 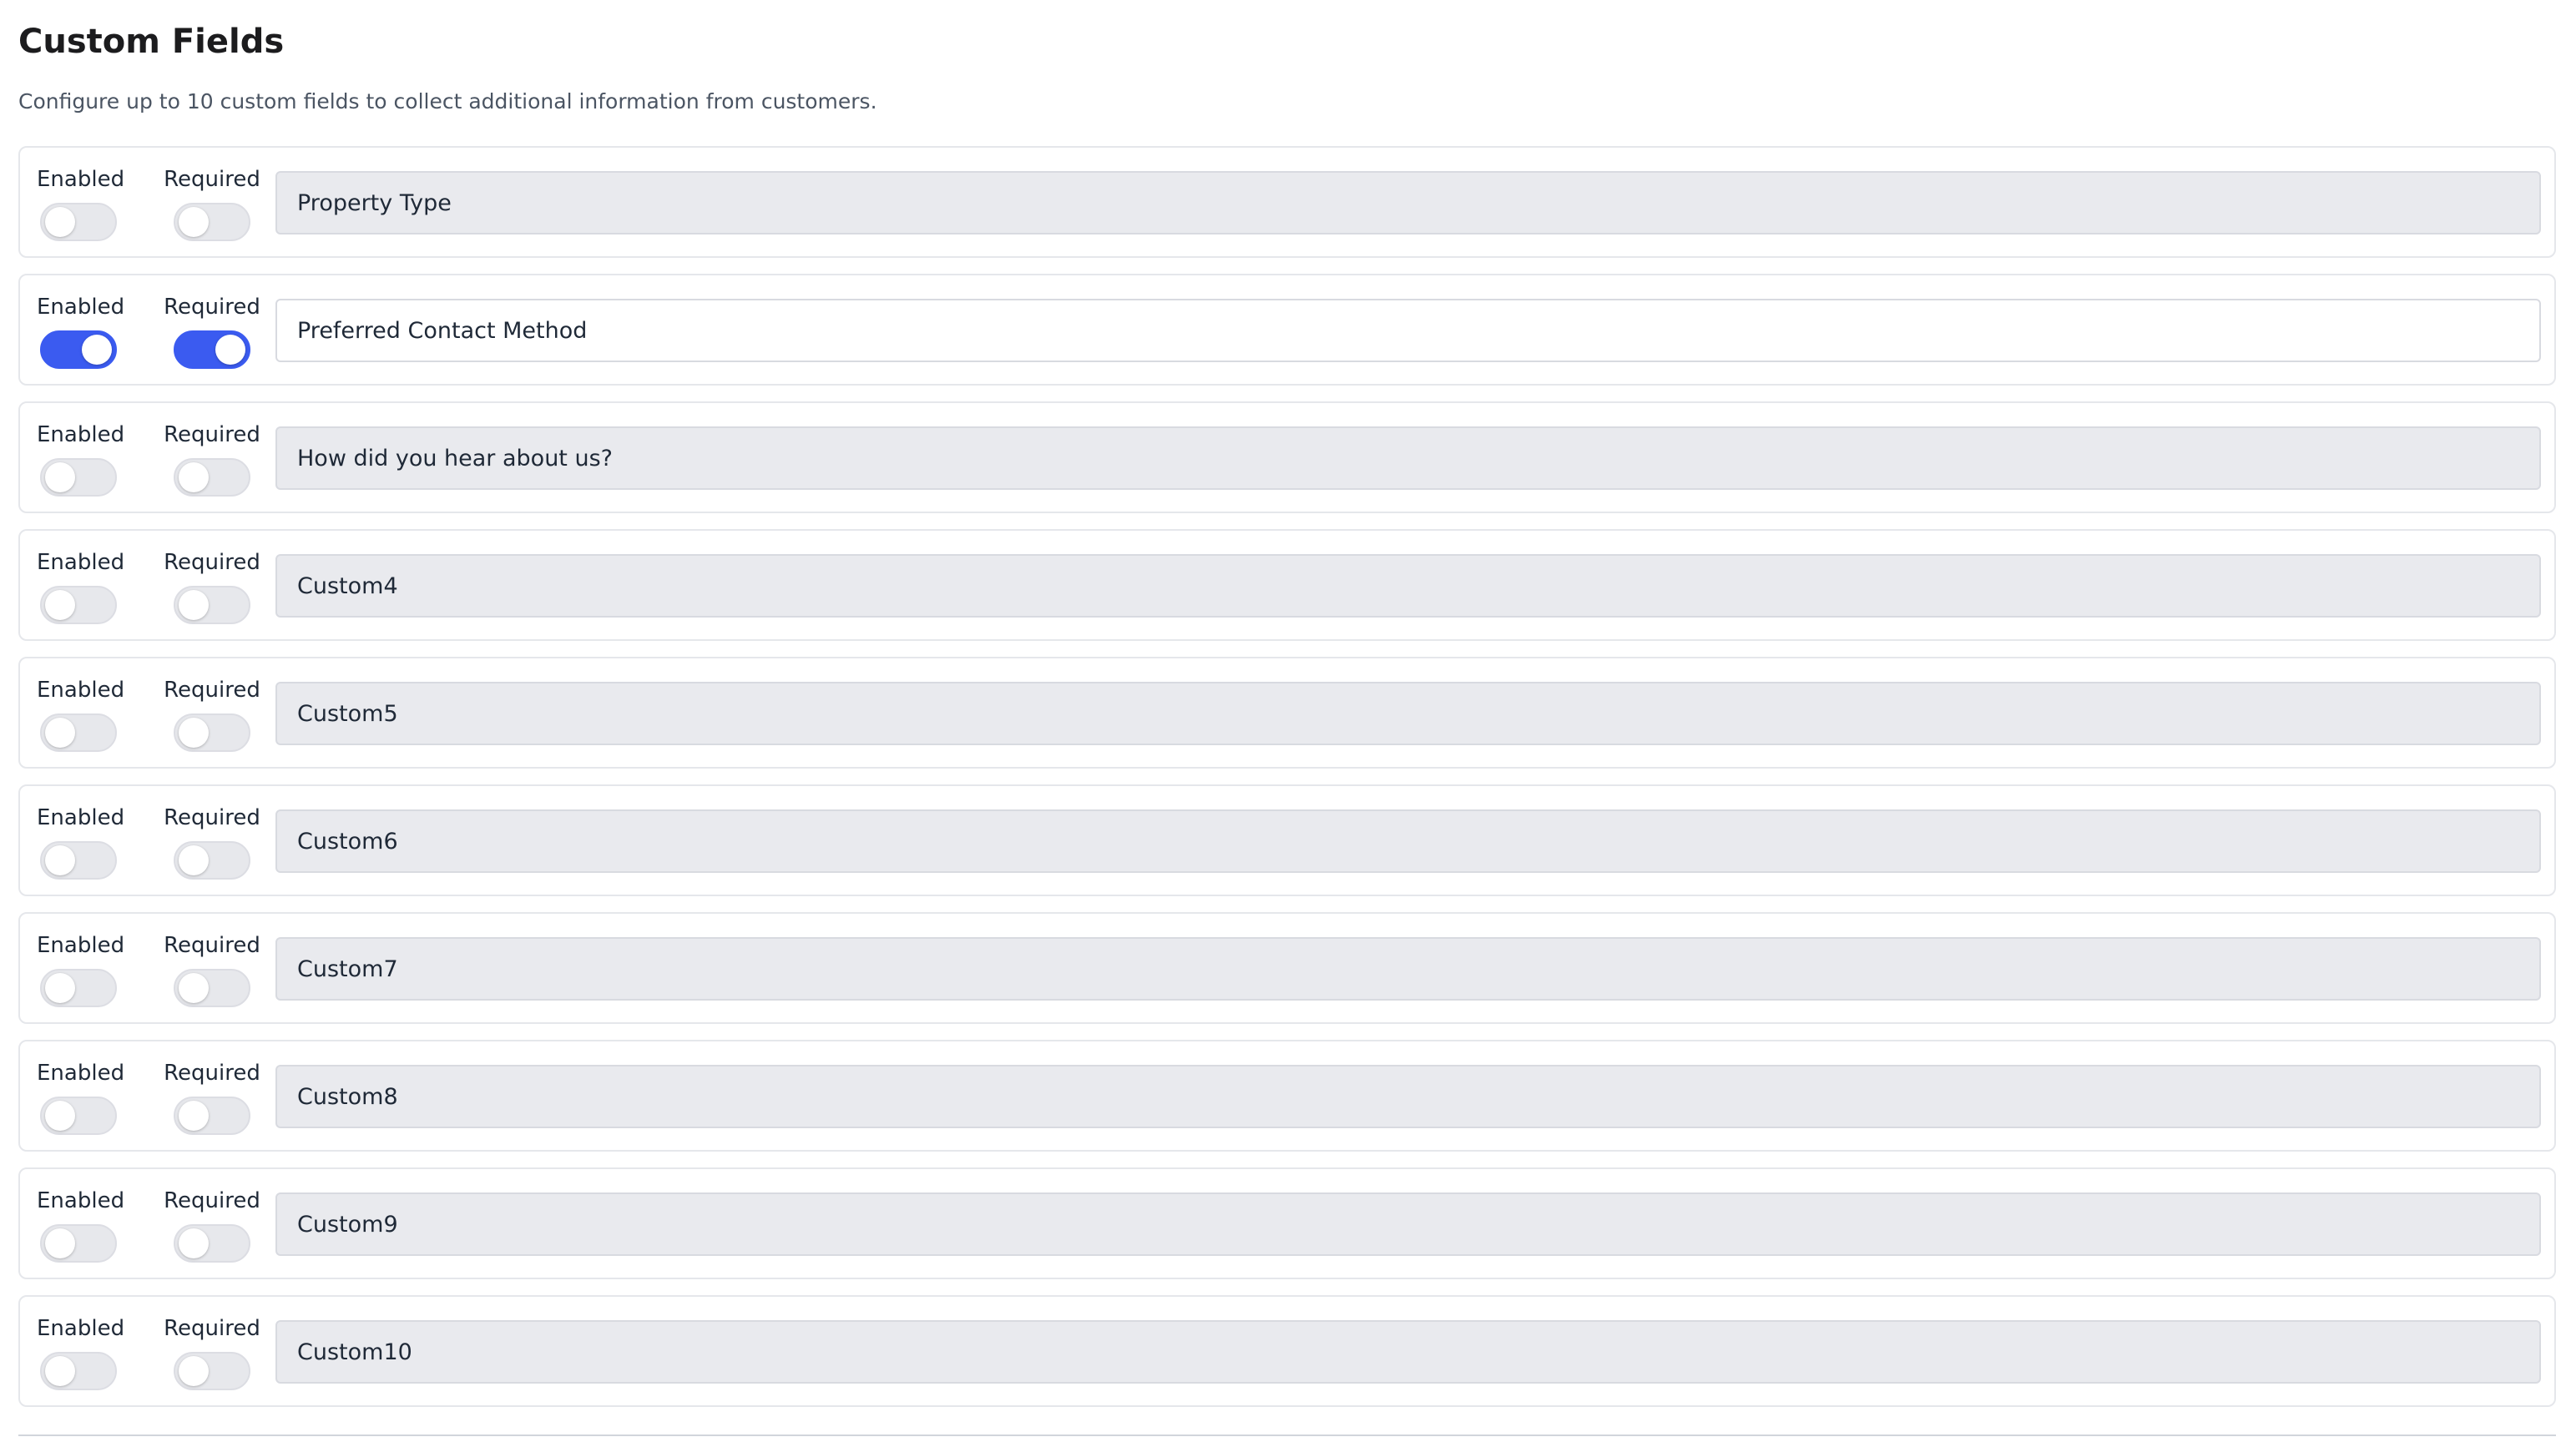 What do you see at coordinates (1287, 1435) in the screenshot?
I see `section-divider` at bounding box center [1287, 1435].